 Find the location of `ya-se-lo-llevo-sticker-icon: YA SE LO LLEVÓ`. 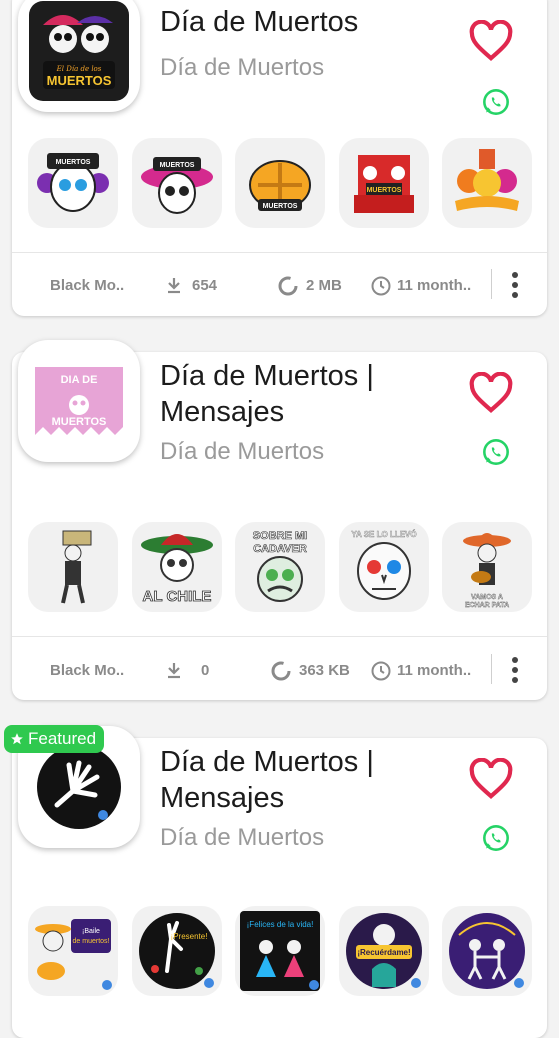

ya-se-lo-llevo-sticker-icon: YA SE LO LLEVÓ is located at coordinates (383, 565).